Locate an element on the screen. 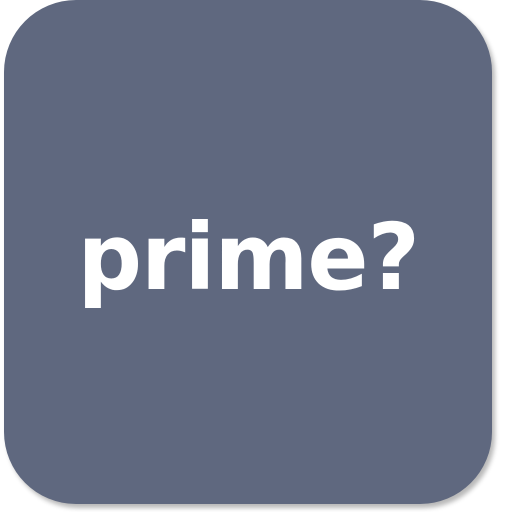 This screenshot has height=512, width=512. app-icon-label: prime? is located at coordinates (248, 257).